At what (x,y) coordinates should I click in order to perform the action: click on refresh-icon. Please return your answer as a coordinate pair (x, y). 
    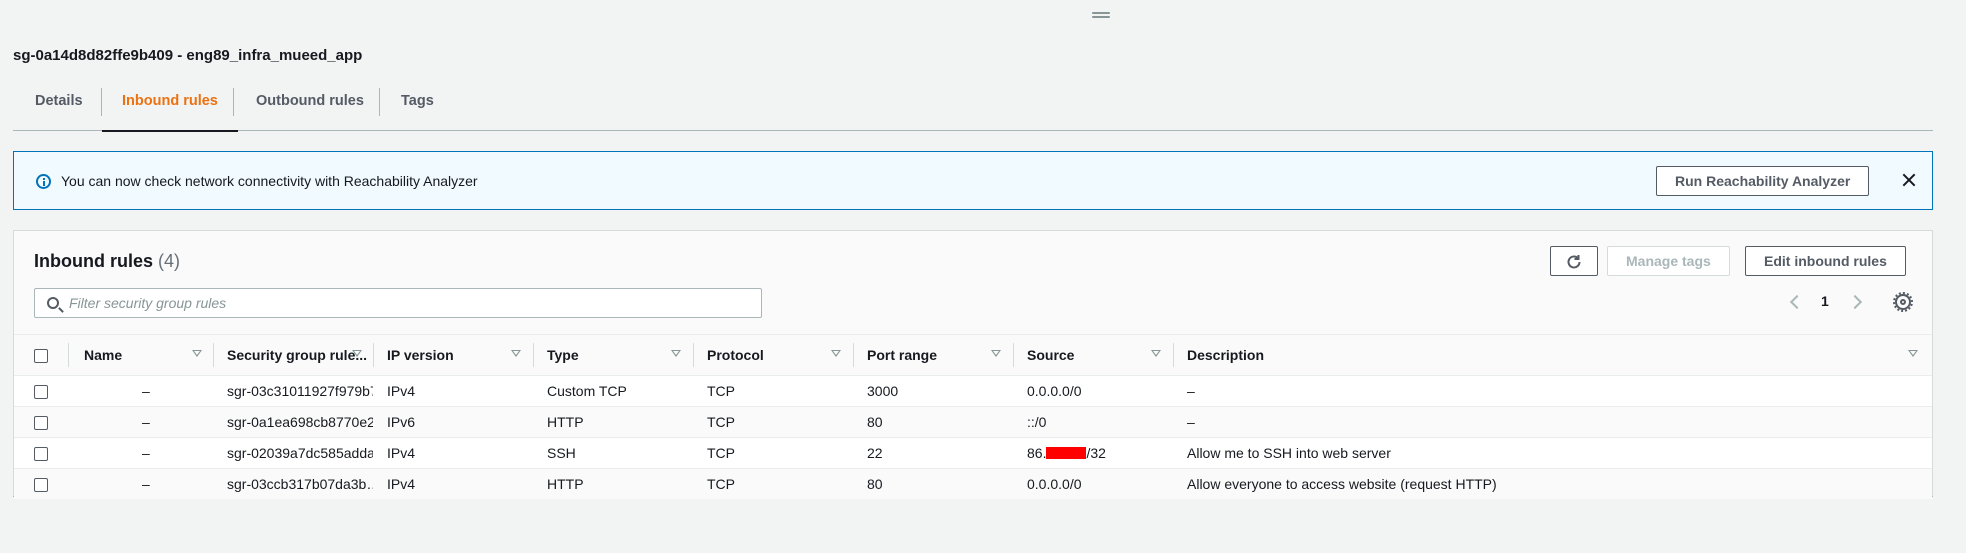
    Looking at the image, I should click on (1574, 262).